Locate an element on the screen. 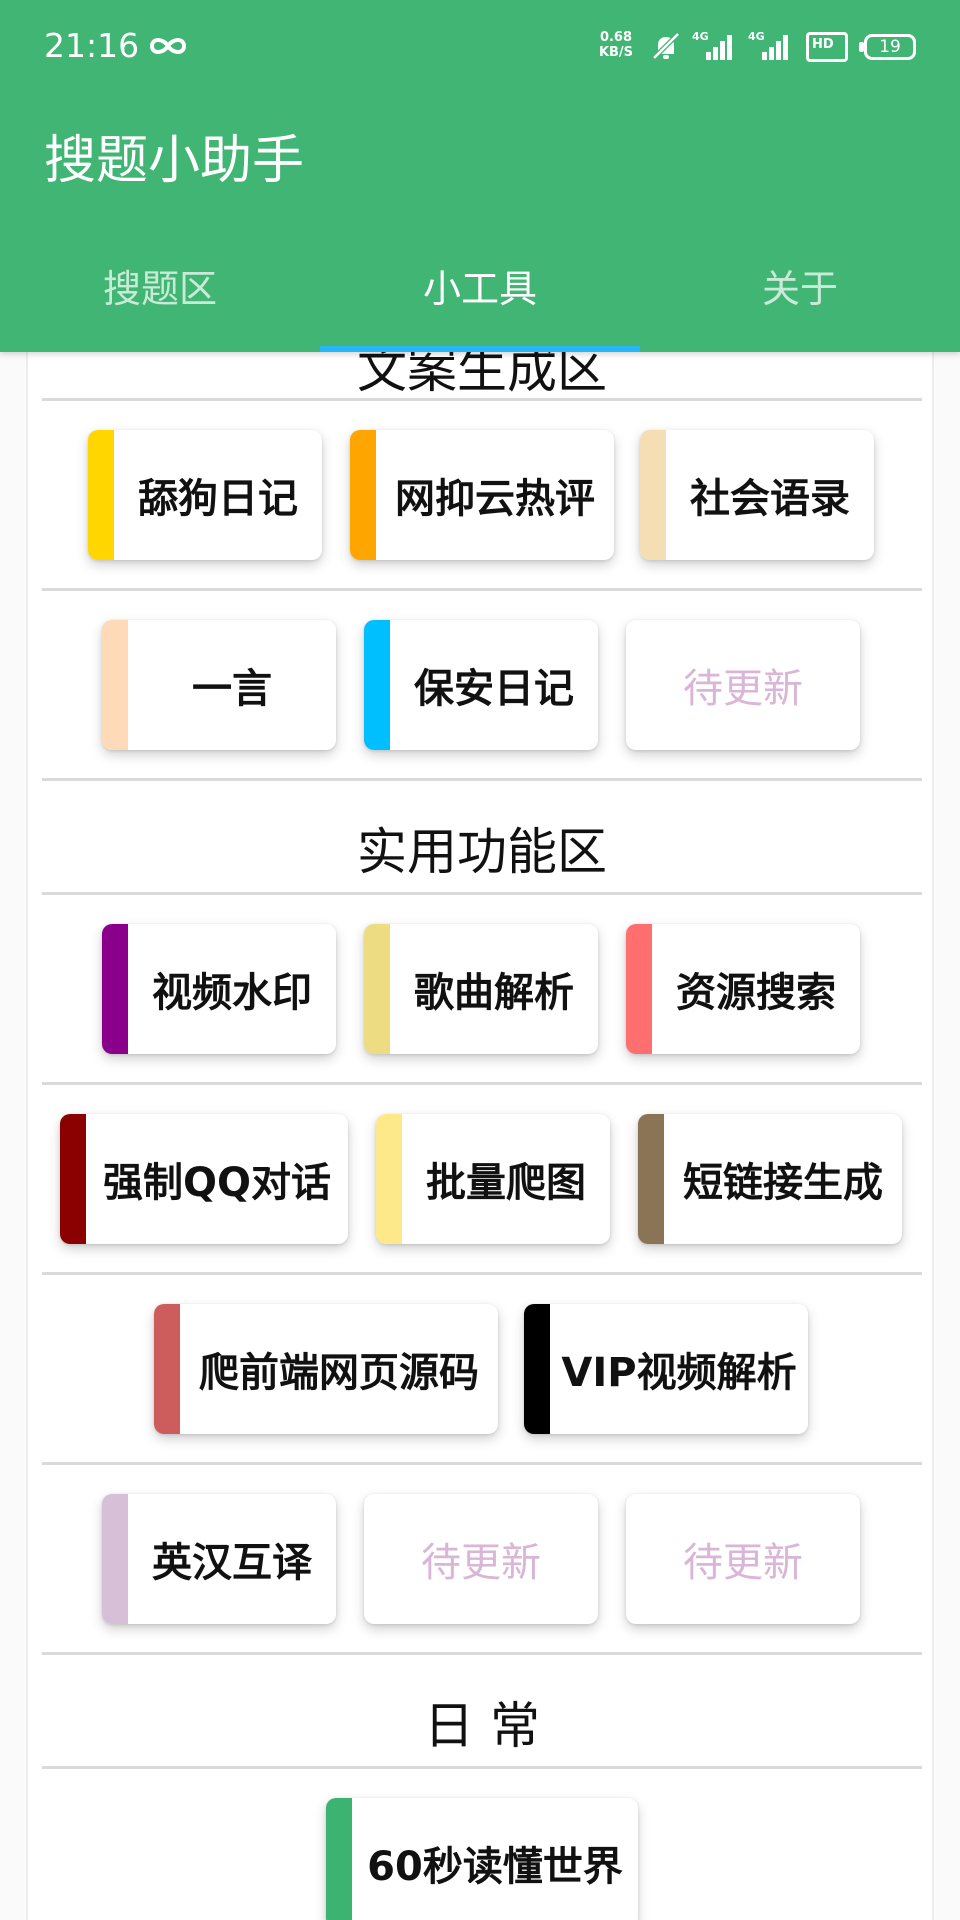 This screenshot has height=1920, width=960. status-time: 21:16 is located at coordinates (92, 45).